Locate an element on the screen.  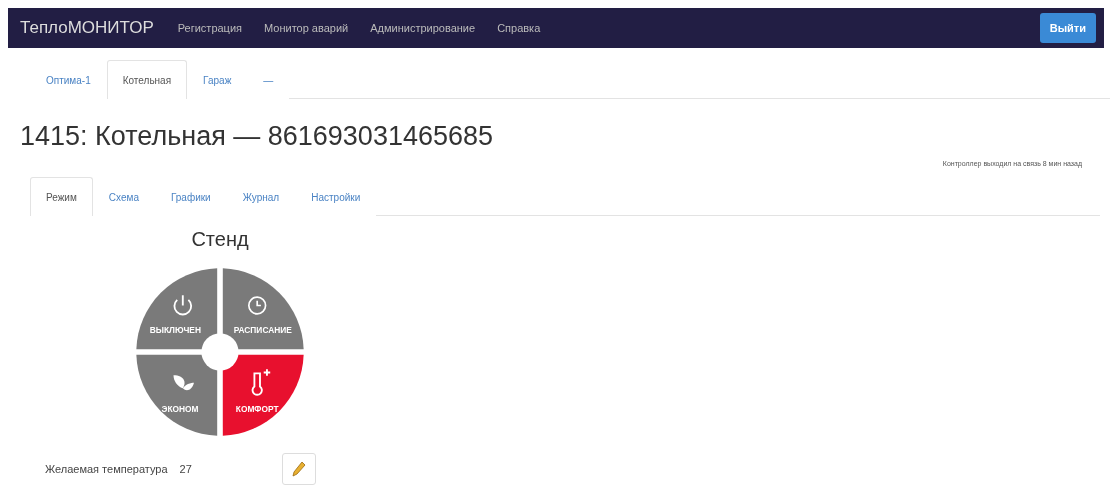
mode-segment: КОМФОРТ is located at coordinates (263, 395).